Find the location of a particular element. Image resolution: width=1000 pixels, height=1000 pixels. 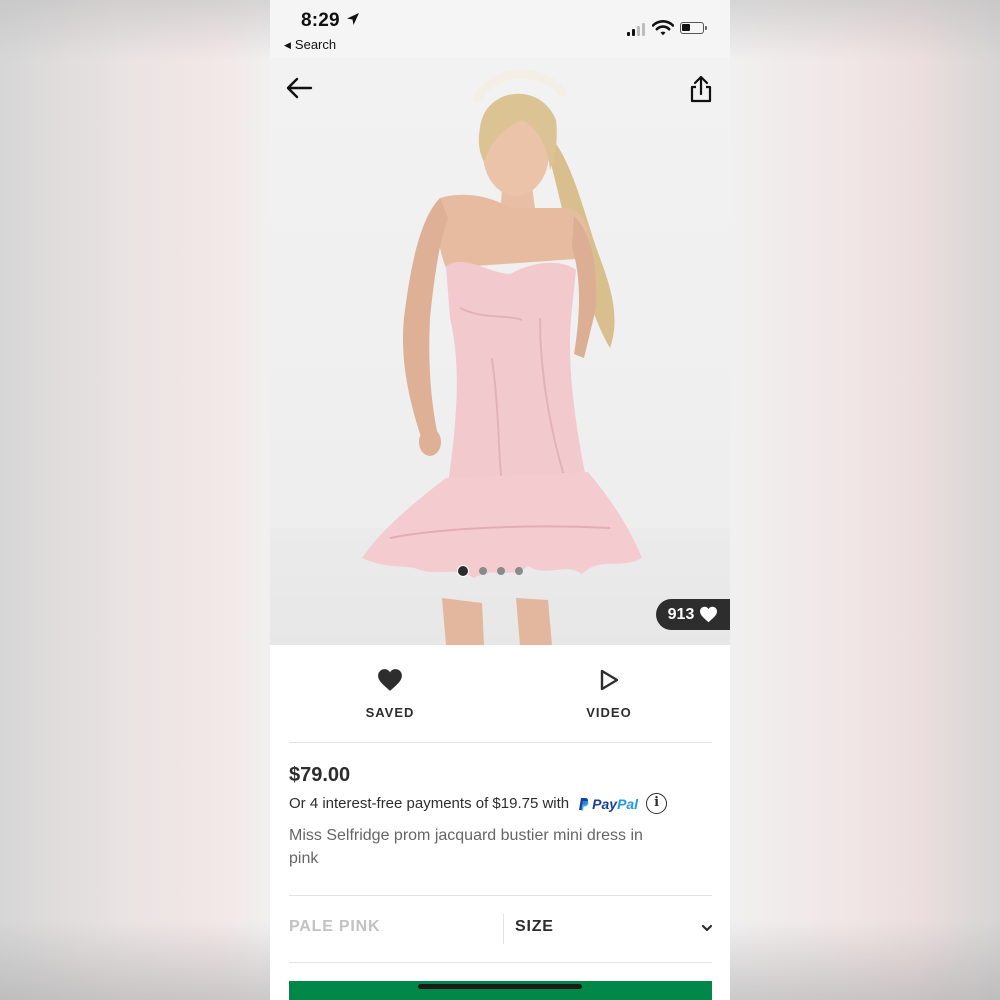

chevron-down-icon is located at coordinates (707, 928).